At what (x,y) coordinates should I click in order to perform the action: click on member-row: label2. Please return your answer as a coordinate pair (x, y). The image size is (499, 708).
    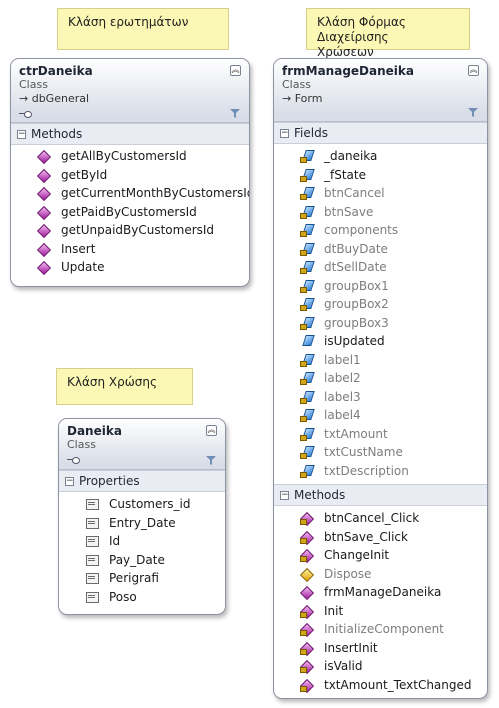
    Looking at the image, I should click on (380, 378).